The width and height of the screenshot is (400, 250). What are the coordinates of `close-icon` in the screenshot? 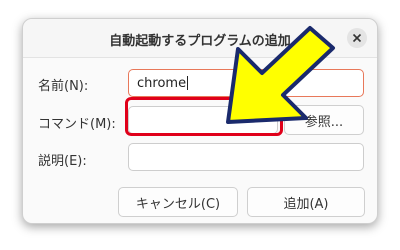 It's located at (357, 38).